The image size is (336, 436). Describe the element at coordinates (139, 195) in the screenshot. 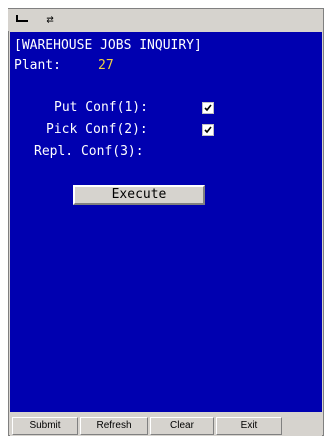

I see `execute-button: Execute` at that location.